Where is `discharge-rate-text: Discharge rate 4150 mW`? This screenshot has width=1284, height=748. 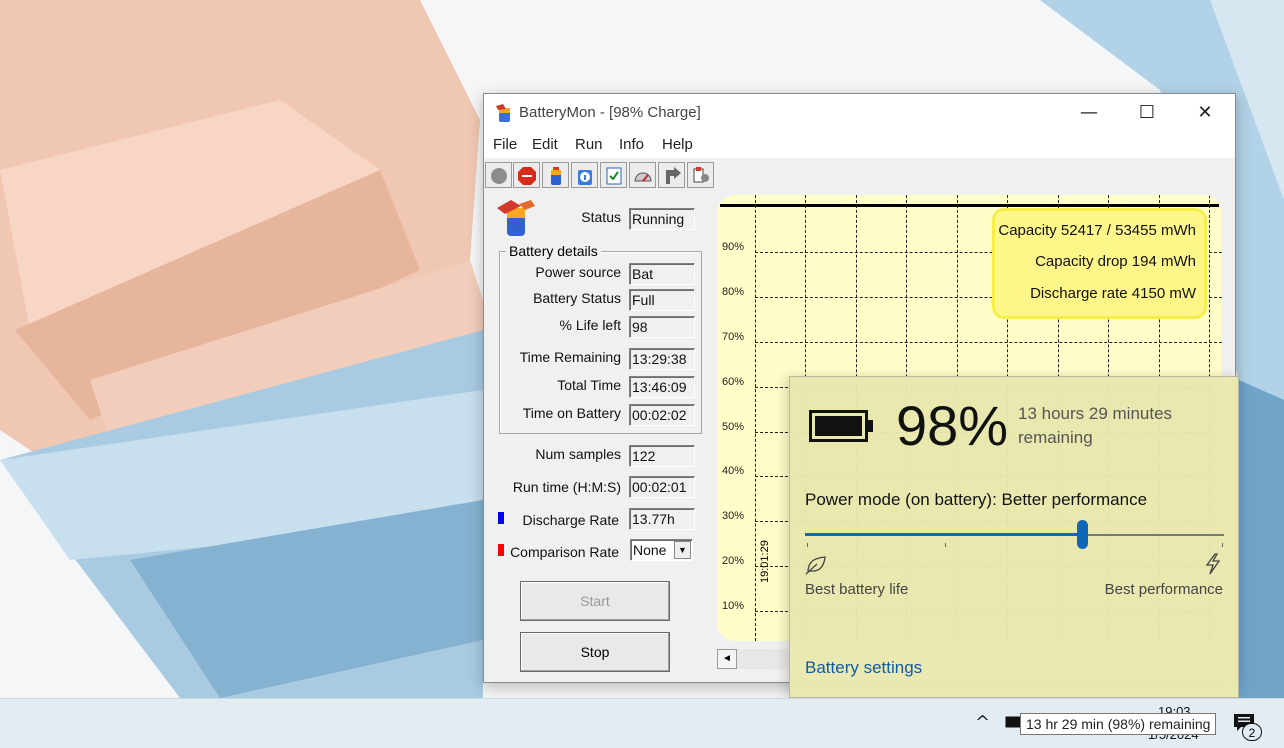 discharge-rate-text: Discharge rate 4150 mW is located at coordinates (1113, 293).